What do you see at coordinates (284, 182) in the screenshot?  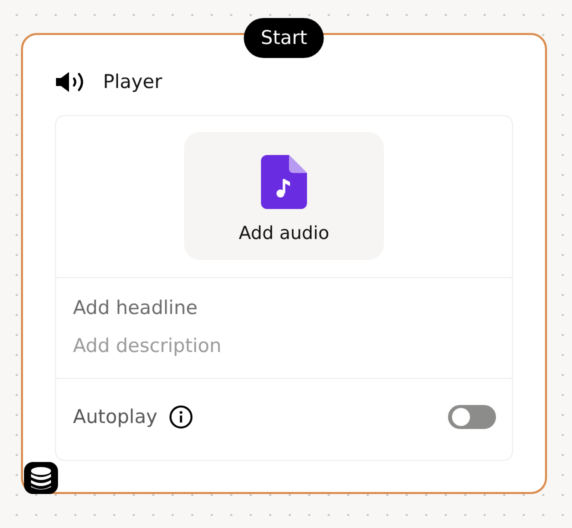 I see `audio-file-icon` at bounding box center [284, 182].